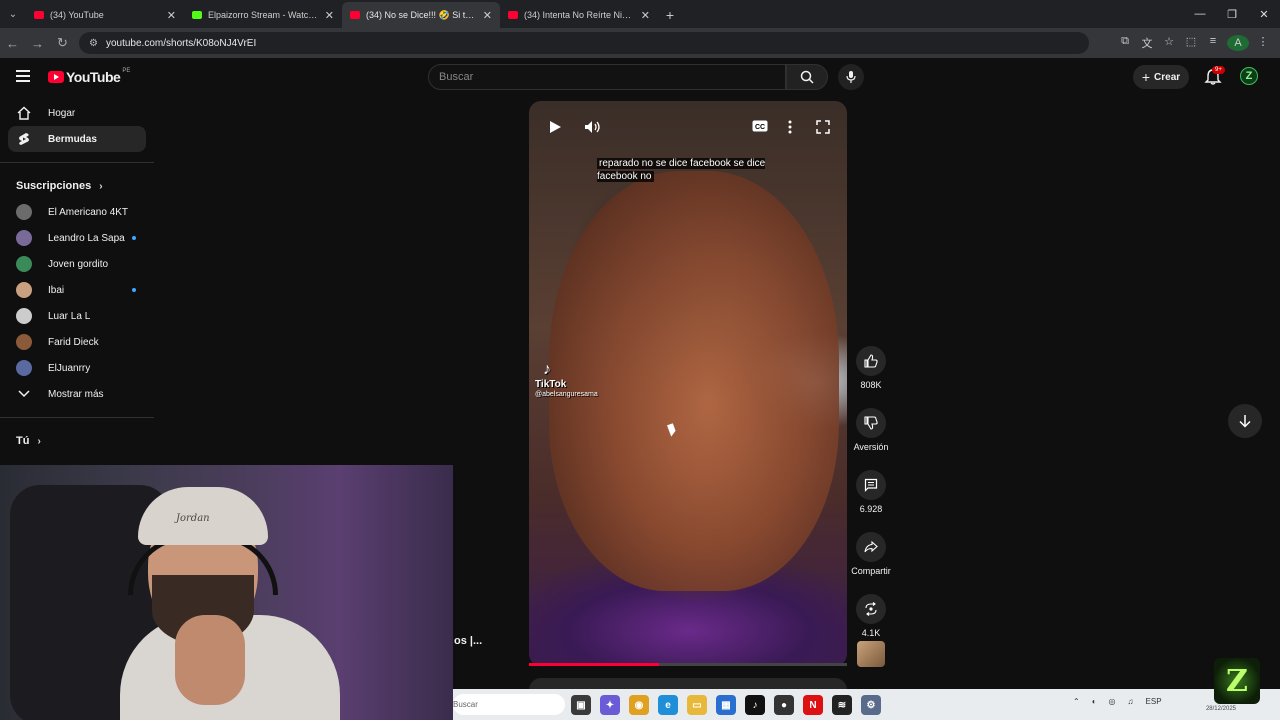 This screenshot has width=1280, height=720. Describe the element at coordinates (1094, 701) in the screenshot. I see `tray-app-icon: ◐` at that location.